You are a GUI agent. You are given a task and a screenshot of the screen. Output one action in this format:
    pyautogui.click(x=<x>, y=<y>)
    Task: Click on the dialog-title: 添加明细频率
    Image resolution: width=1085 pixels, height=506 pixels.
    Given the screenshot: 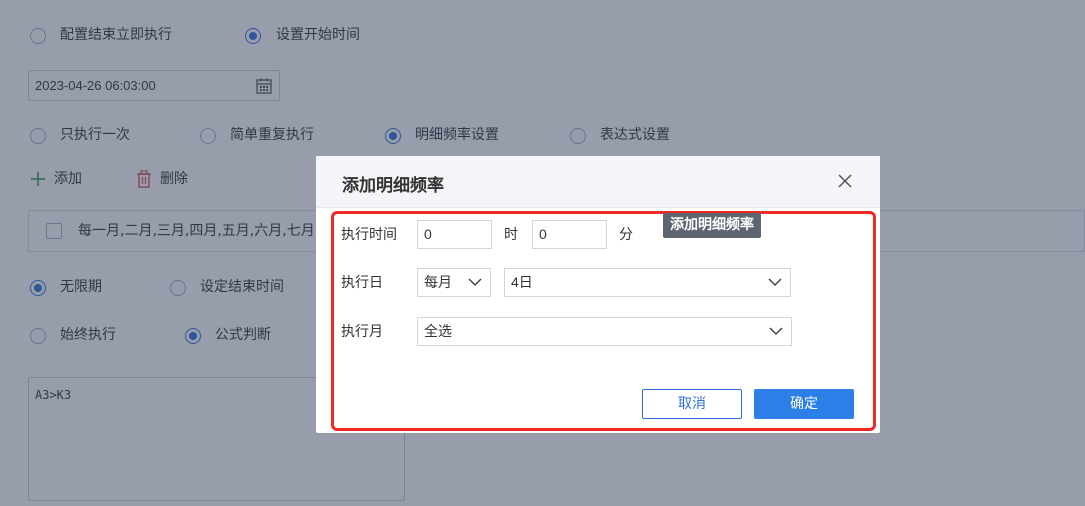 What is the action you would take?
    pyautogui.click(x=393, y=186)
    